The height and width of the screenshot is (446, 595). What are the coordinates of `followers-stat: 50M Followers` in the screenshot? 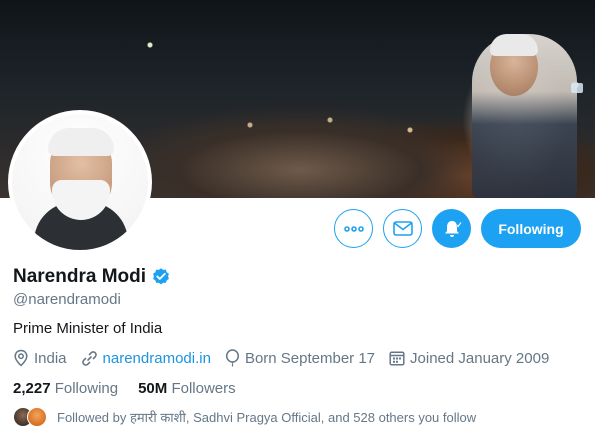 It's located at (187, 388).